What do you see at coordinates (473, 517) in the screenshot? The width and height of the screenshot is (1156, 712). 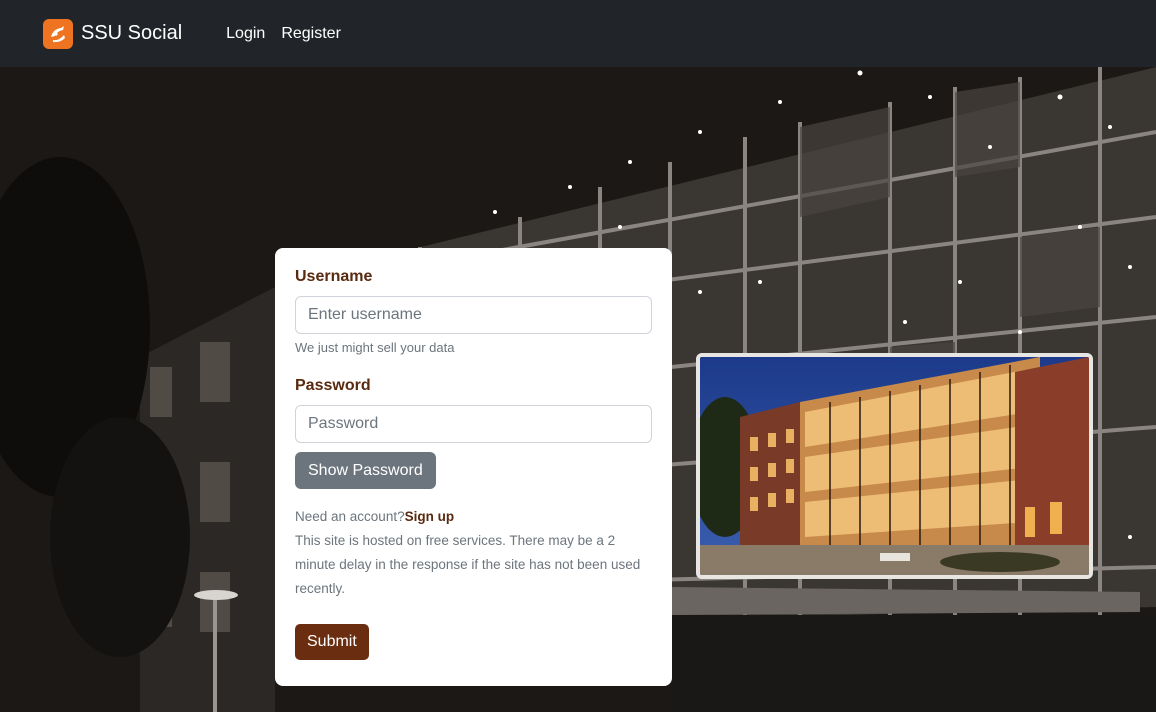 I see `signup-row: Need an account?Sign up` at bounding box center [473, 517].